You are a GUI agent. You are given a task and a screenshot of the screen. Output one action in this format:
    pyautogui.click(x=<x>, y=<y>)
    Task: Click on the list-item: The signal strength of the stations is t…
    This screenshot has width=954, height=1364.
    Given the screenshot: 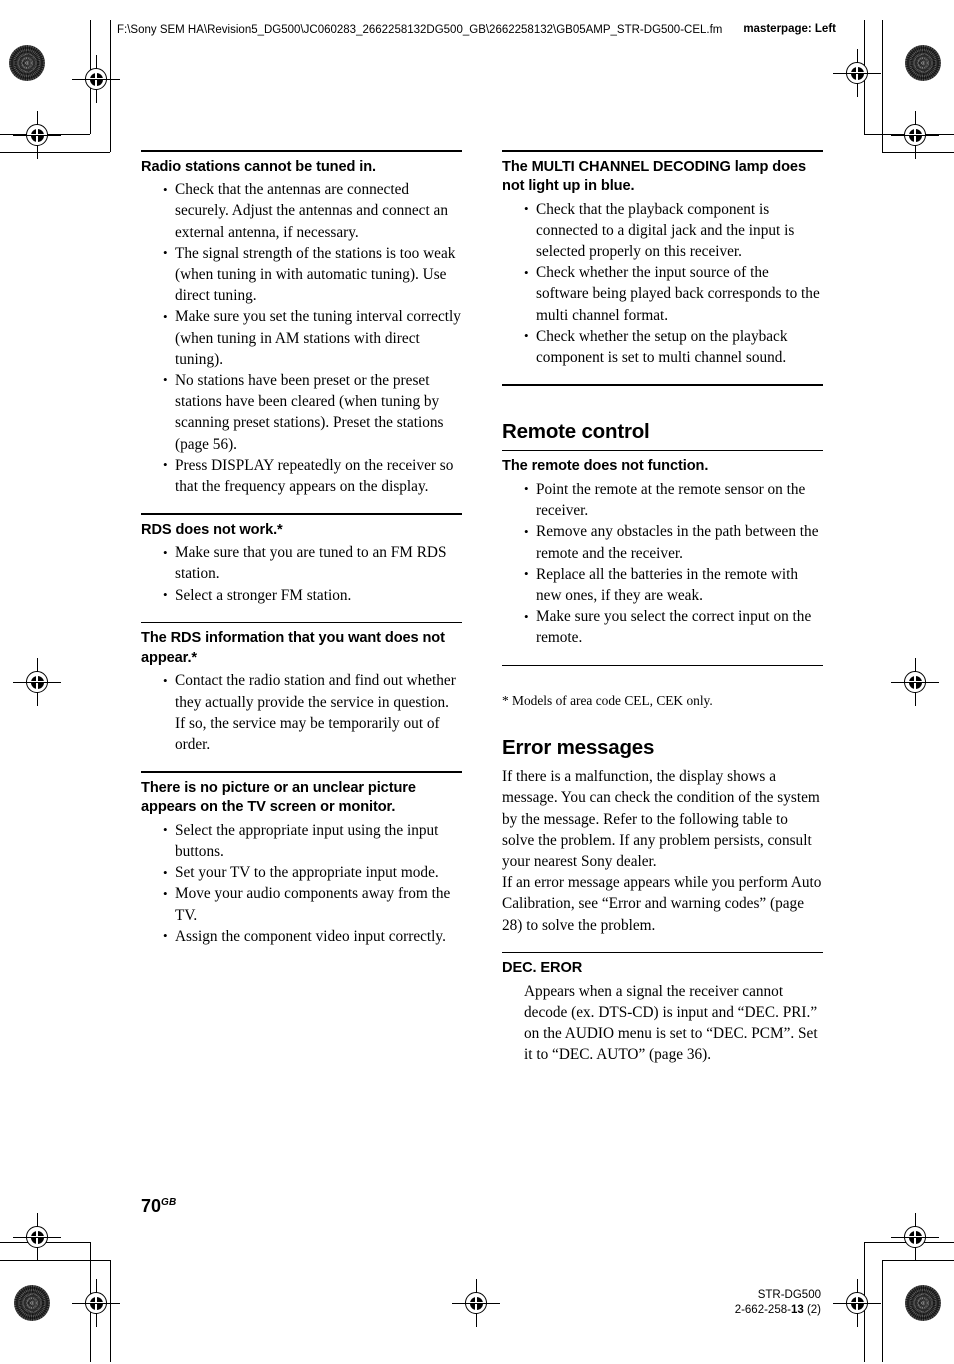 What is the action you would take?
    pyautogui.click(x=312, y=274)
    